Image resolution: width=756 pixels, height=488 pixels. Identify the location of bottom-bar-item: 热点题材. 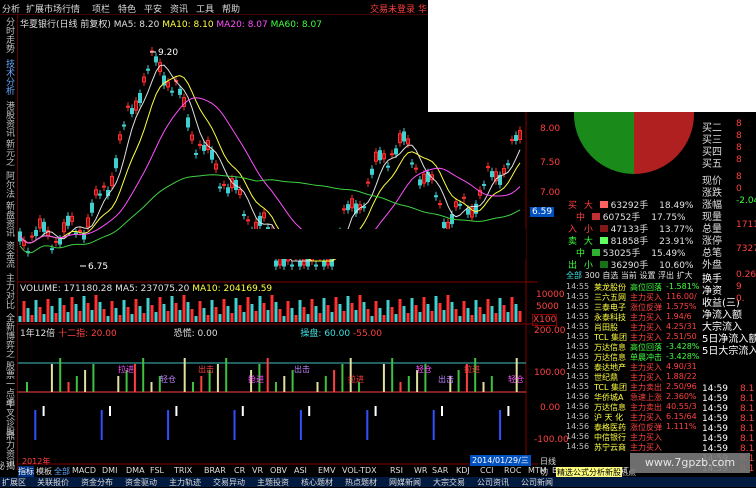
(361, 482).